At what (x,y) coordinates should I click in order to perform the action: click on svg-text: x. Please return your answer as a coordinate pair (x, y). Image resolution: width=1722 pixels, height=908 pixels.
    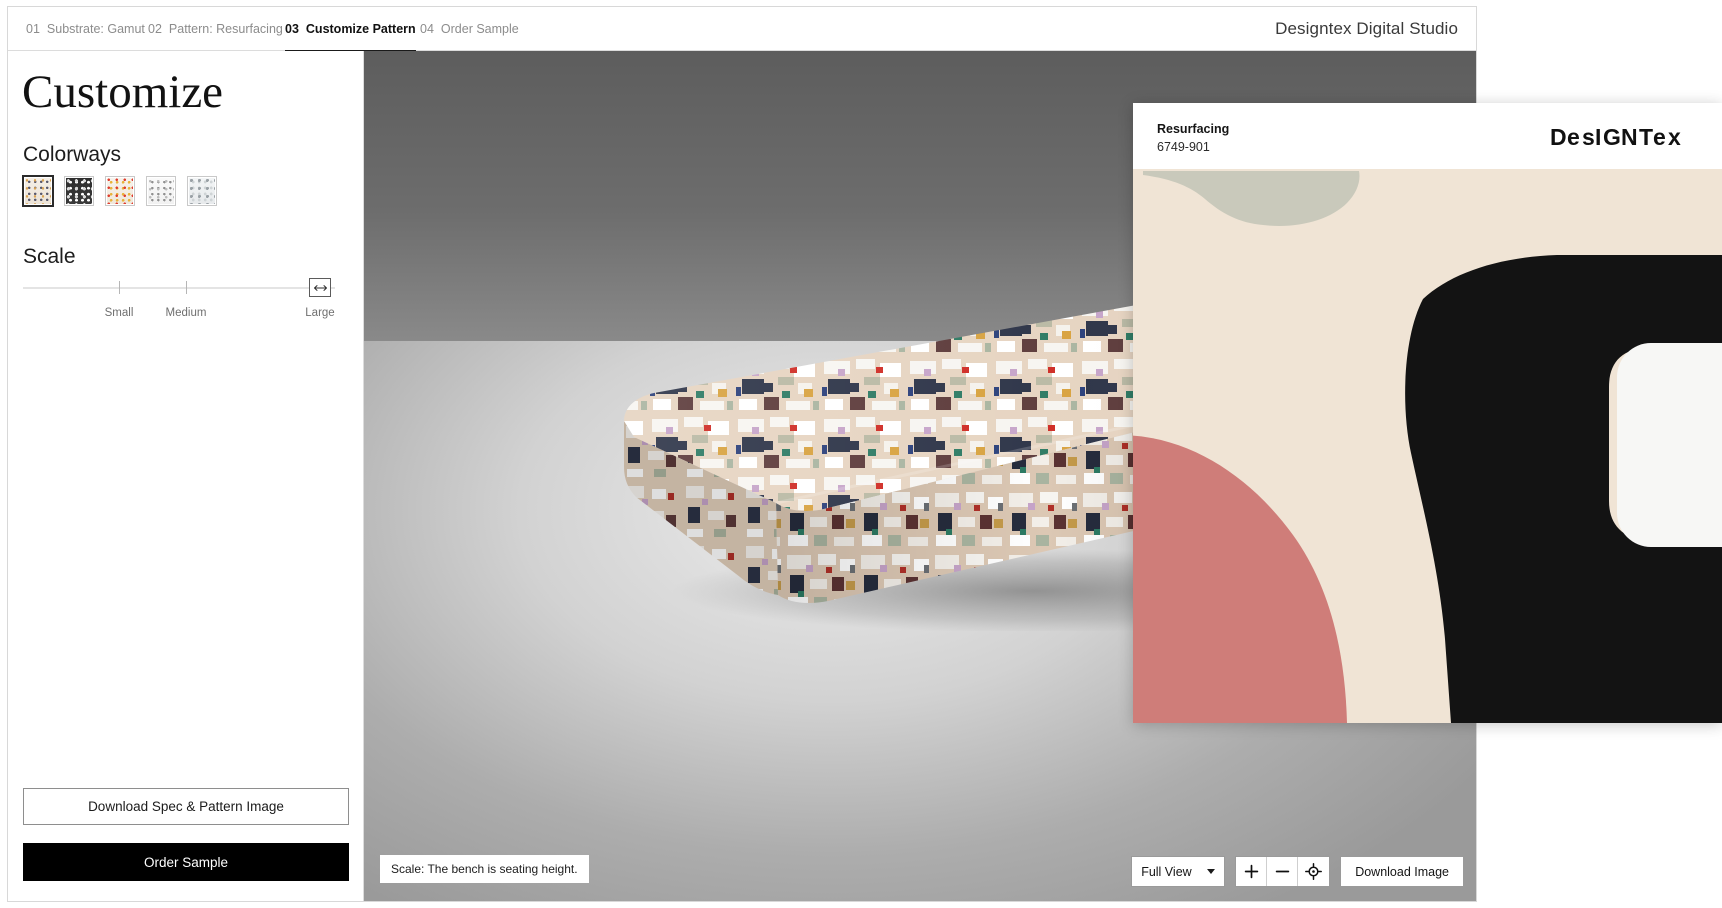
    Looking at the image, I should click on (1674, 137).